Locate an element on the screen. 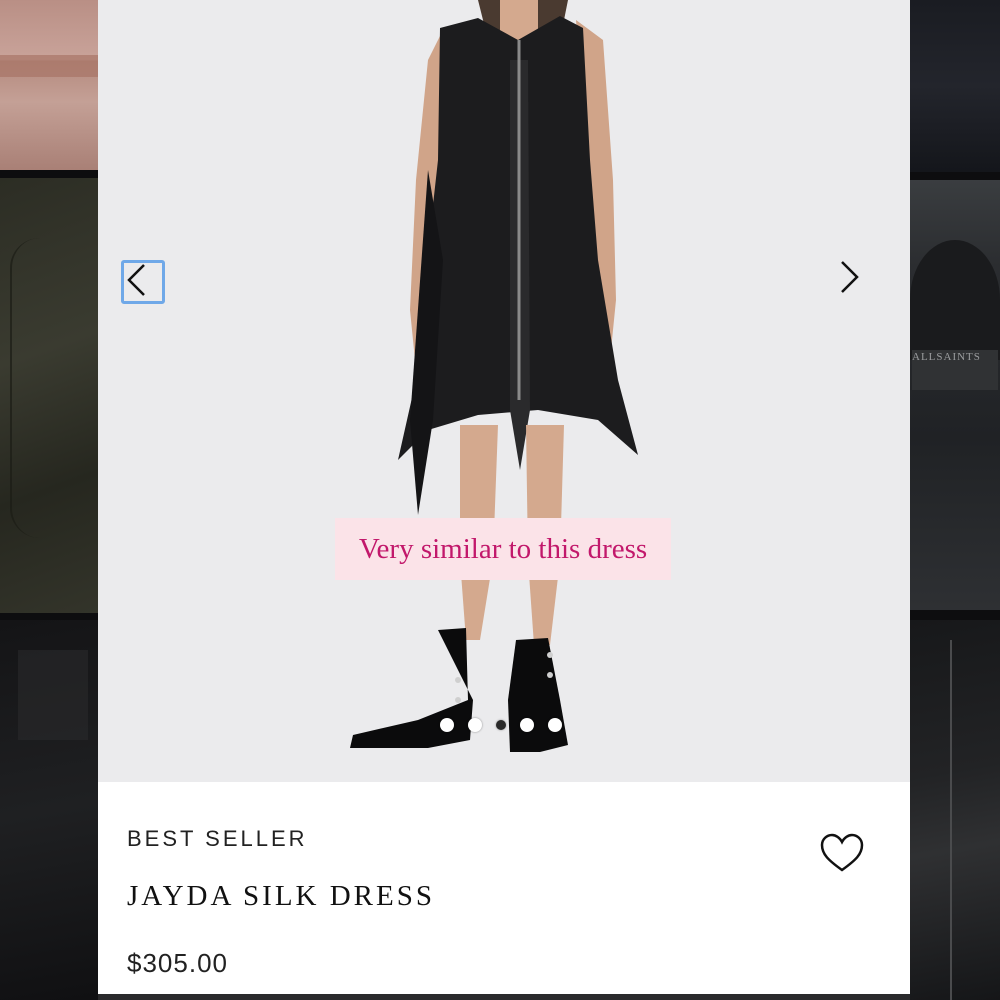 The image size is (1000, 1000). collage-photo-label-closeup: ALLSAINTS is located at coordinates (955, 395).